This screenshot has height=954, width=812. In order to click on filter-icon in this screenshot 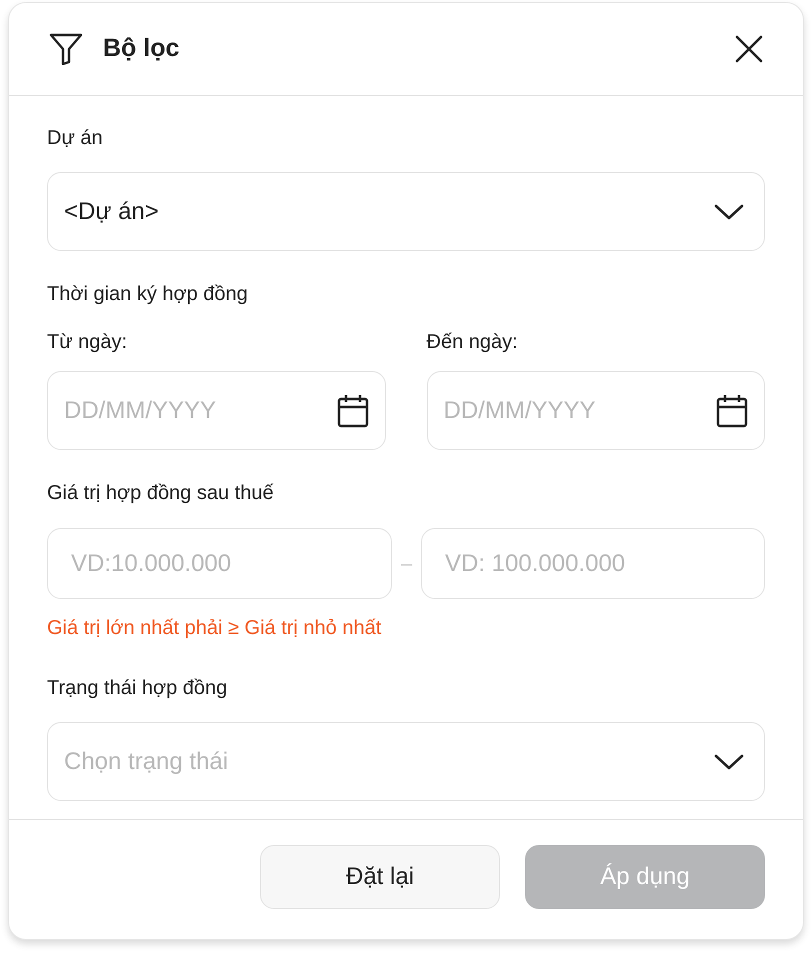, I will do `click(66, 49)`.